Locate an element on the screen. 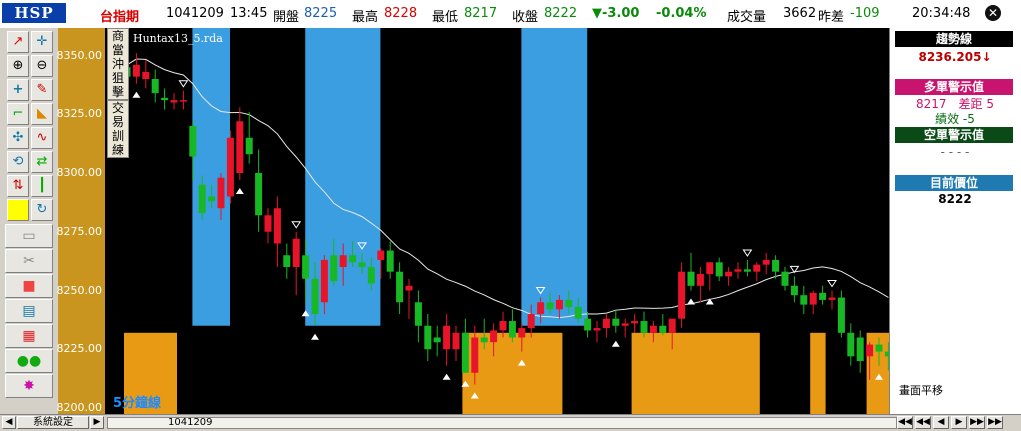 This screenshot has width=1021, height=431. folder-icon: ▭ is located at coordinates (29, 236).